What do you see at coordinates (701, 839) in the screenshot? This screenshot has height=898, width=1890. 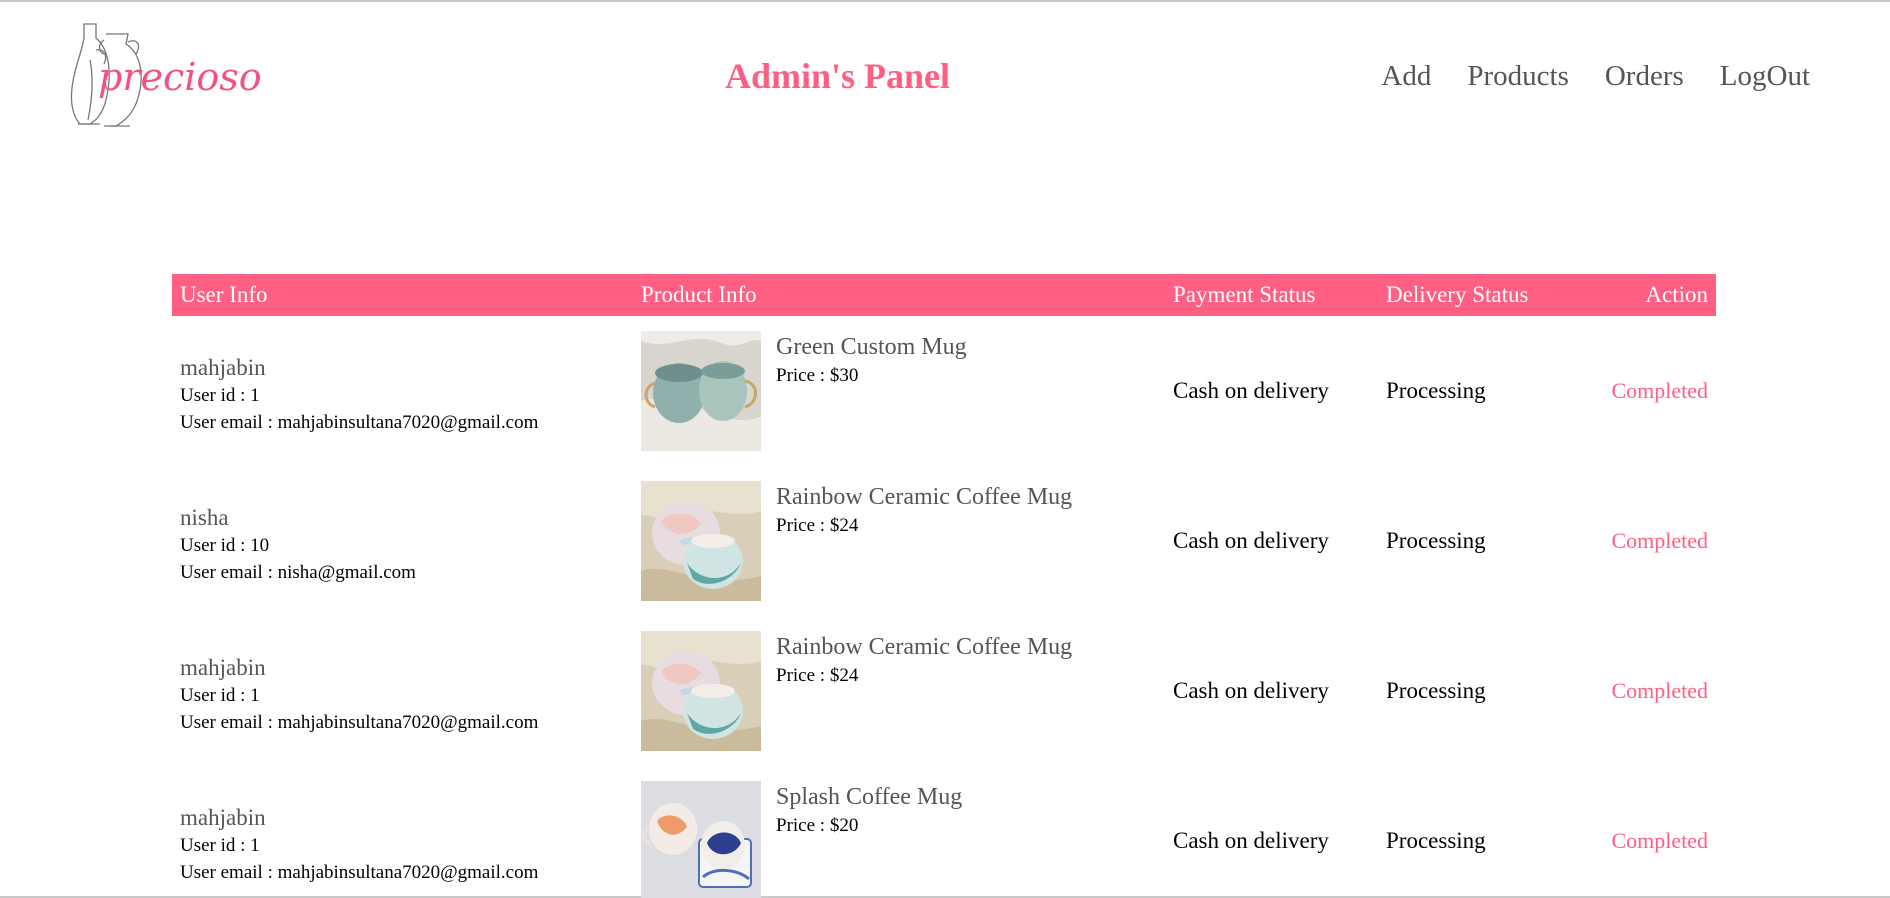 I see `splash-mugs-image` at bounding box center [701, 839].